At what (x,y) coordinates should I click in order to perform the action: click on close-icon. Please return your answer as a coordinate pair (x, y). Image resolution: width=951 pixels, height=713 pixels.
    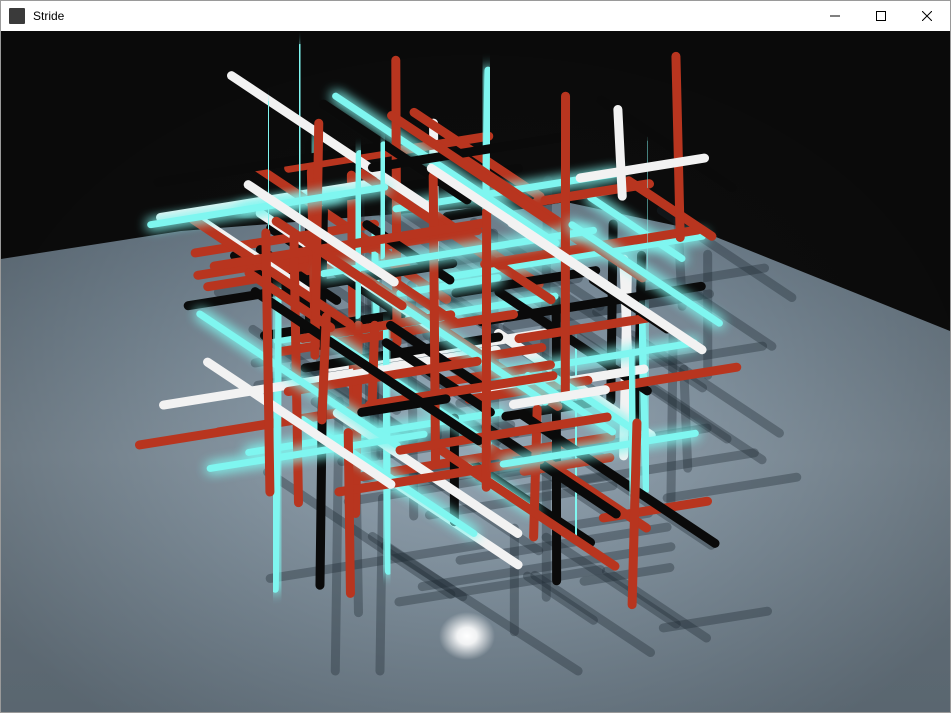
    Looking at the image, I should click on (927, 16).